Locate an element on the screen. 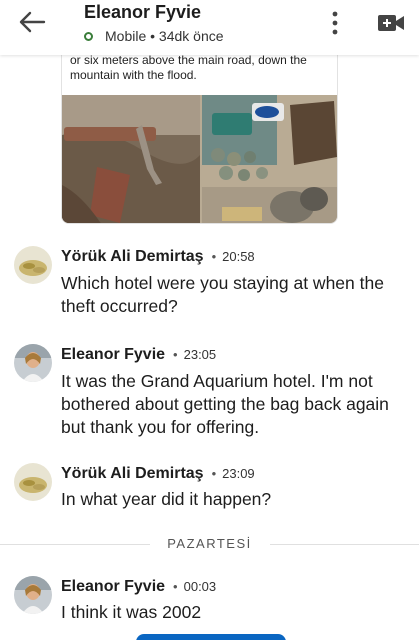 This screenshot has height=640, width=419. video-call-icon is located at coordinates (391, 23).